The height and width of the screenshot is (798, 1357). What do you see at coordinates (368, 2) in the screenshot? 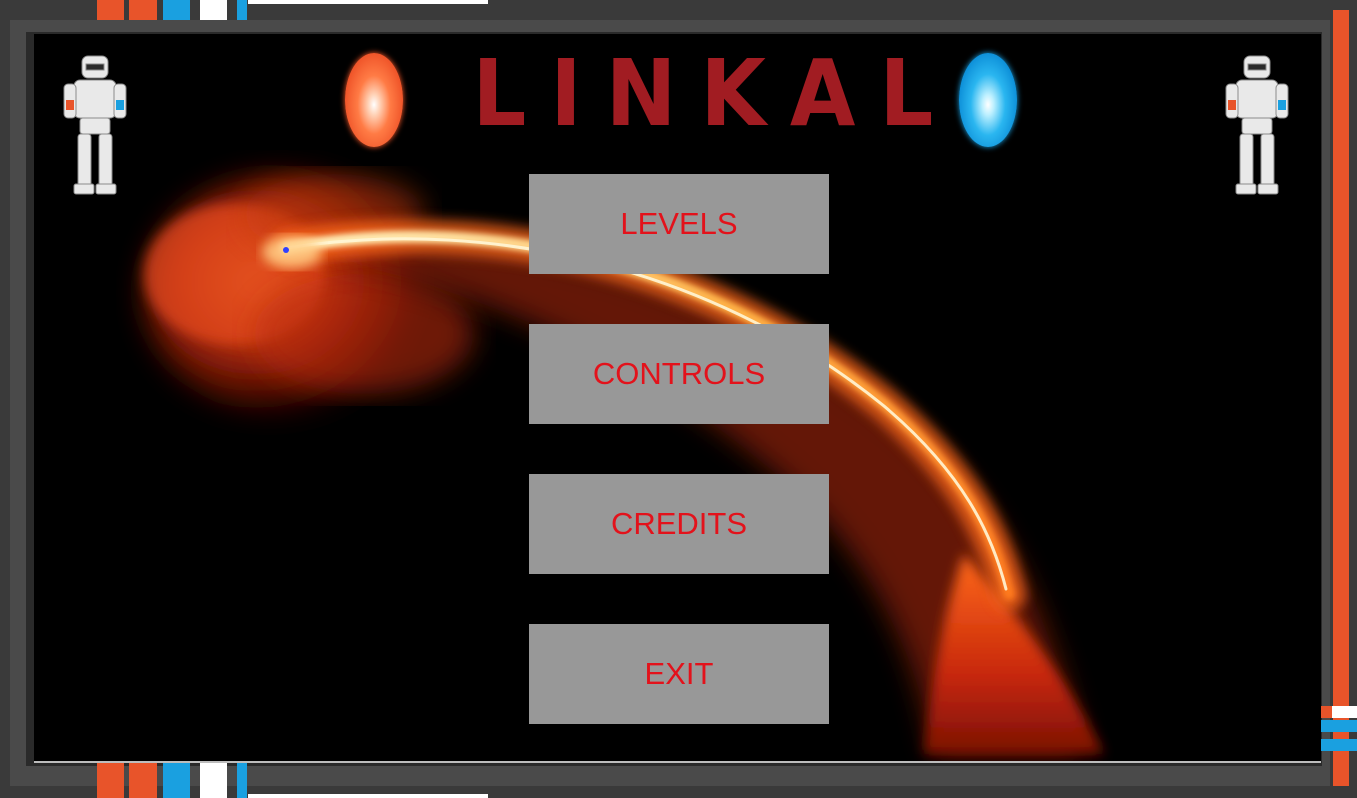
I see `frame-top-bar` at bounding box center [368, 2].